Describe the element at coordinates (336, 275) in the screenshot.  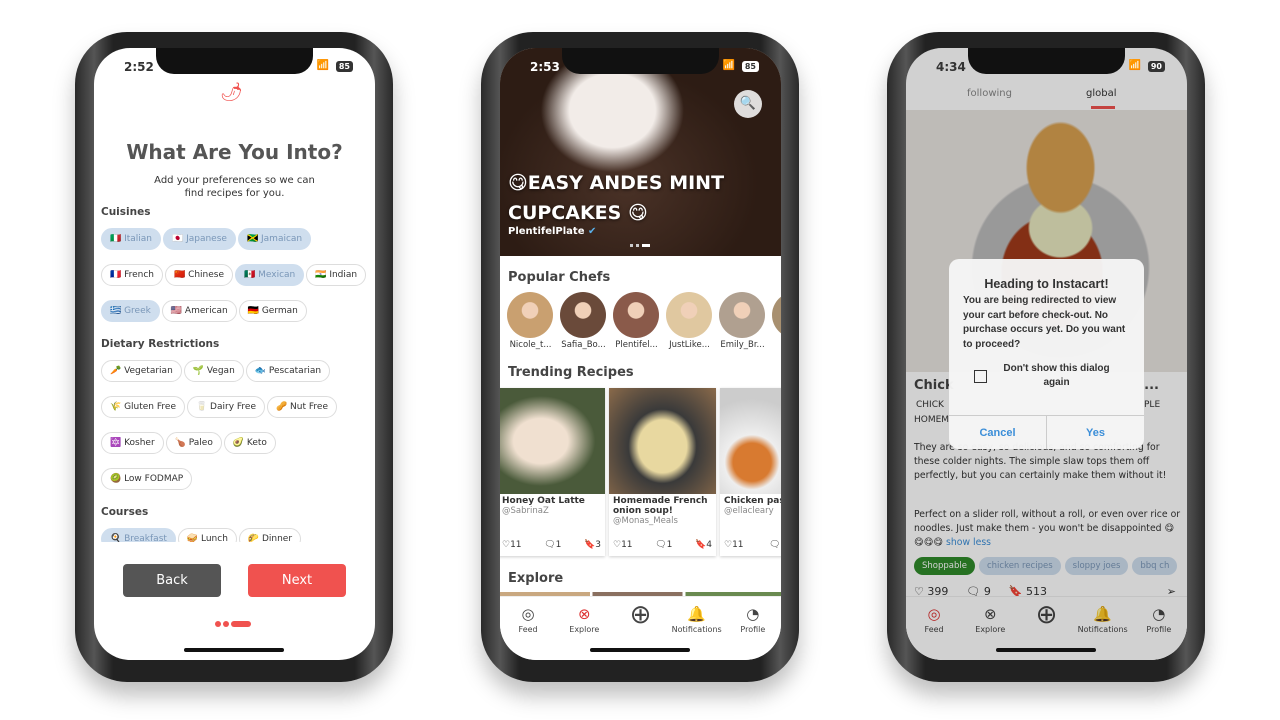
I see `preference-chip: 🇮🇳 Indian` at that location.